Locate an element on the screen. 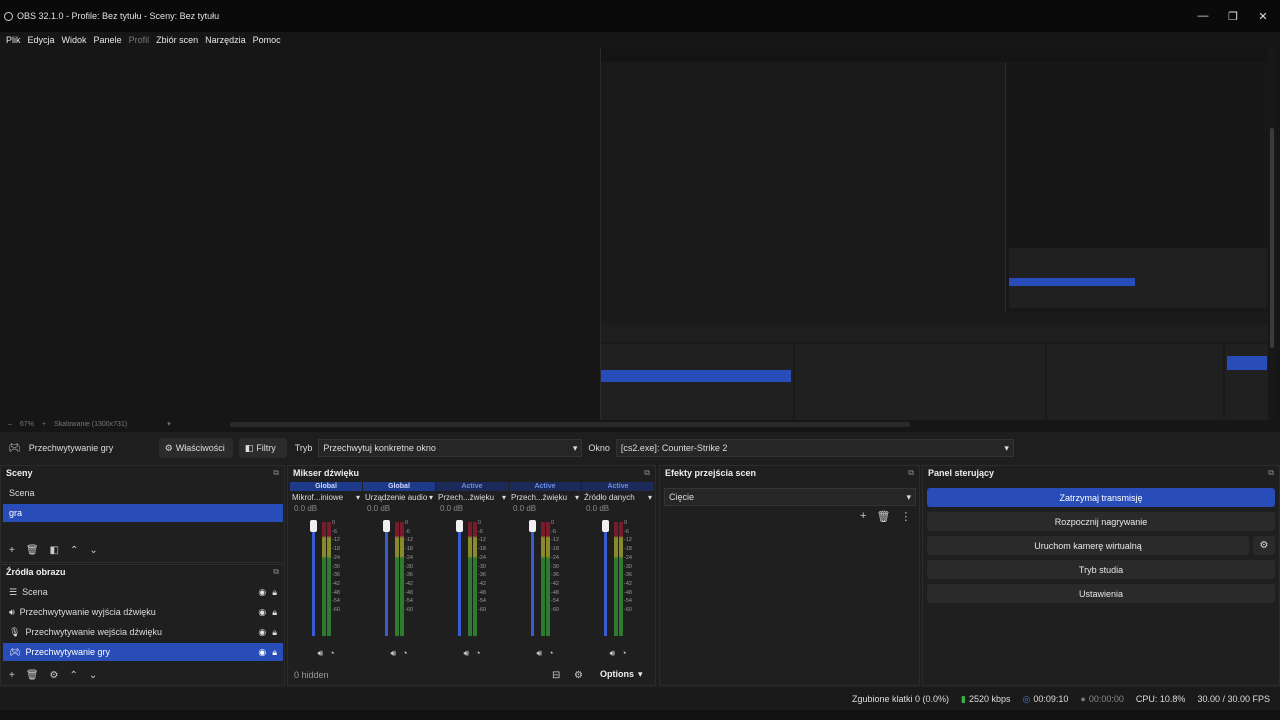 The height and width of the screenshot is (720, 1280). channel-name: Źródło danych is located at coordinates (609, 497).